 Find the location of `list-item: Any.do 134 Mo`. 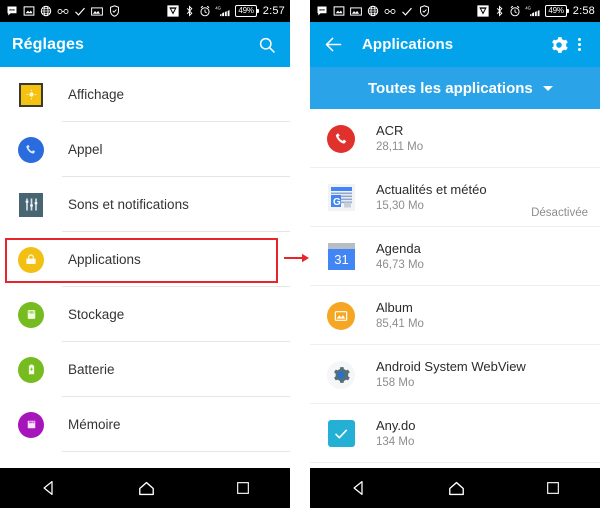

list-item: Any.do 134 Mo is located at coordinates (455, 433).